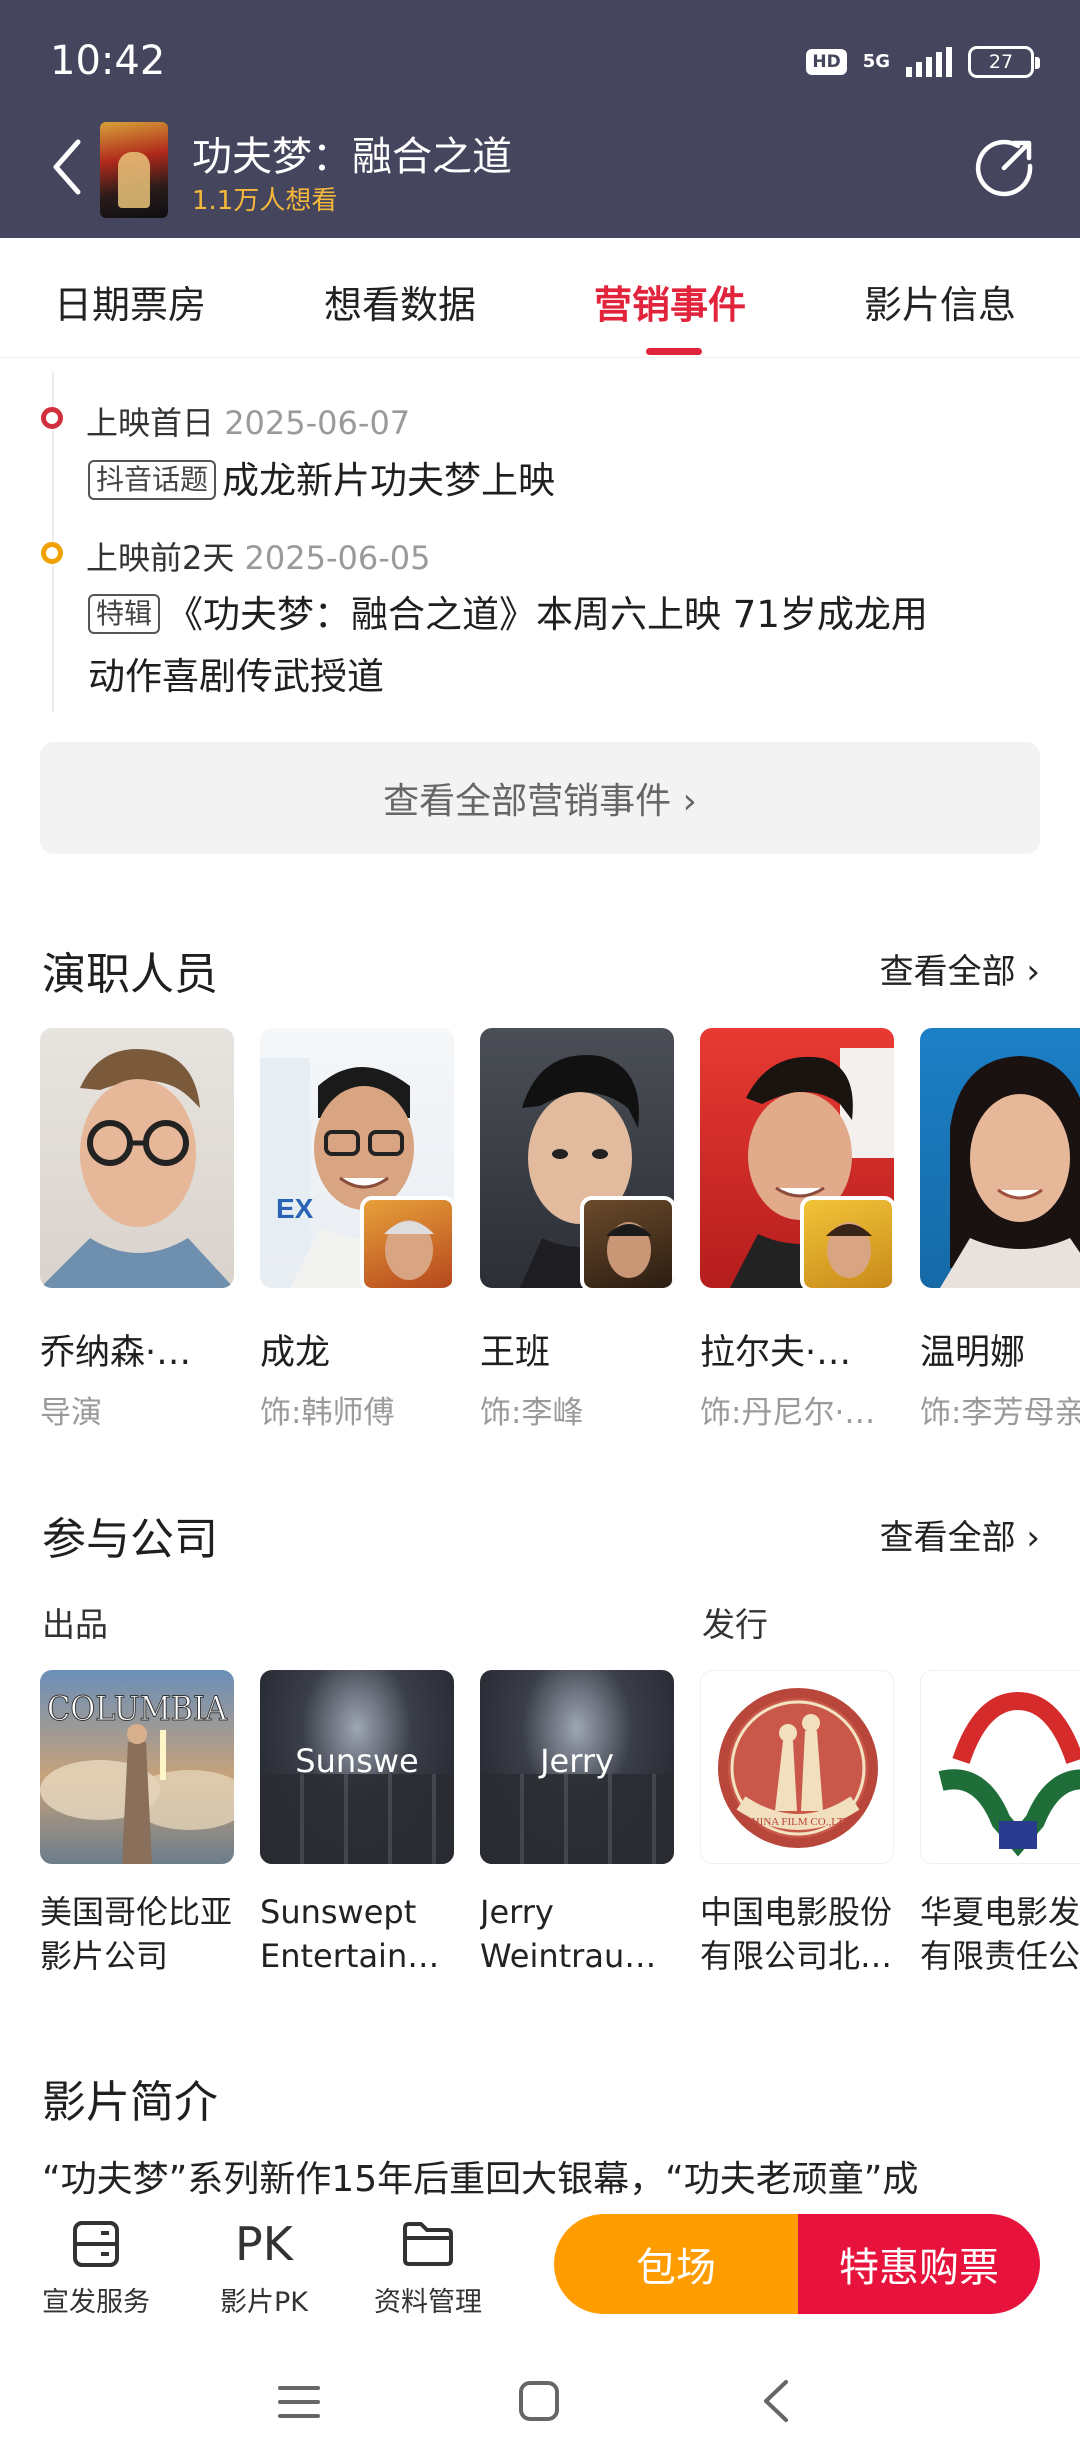 This screenshot has height=2460, width=1080. I want to click on home-icon, so click(539, 2401).